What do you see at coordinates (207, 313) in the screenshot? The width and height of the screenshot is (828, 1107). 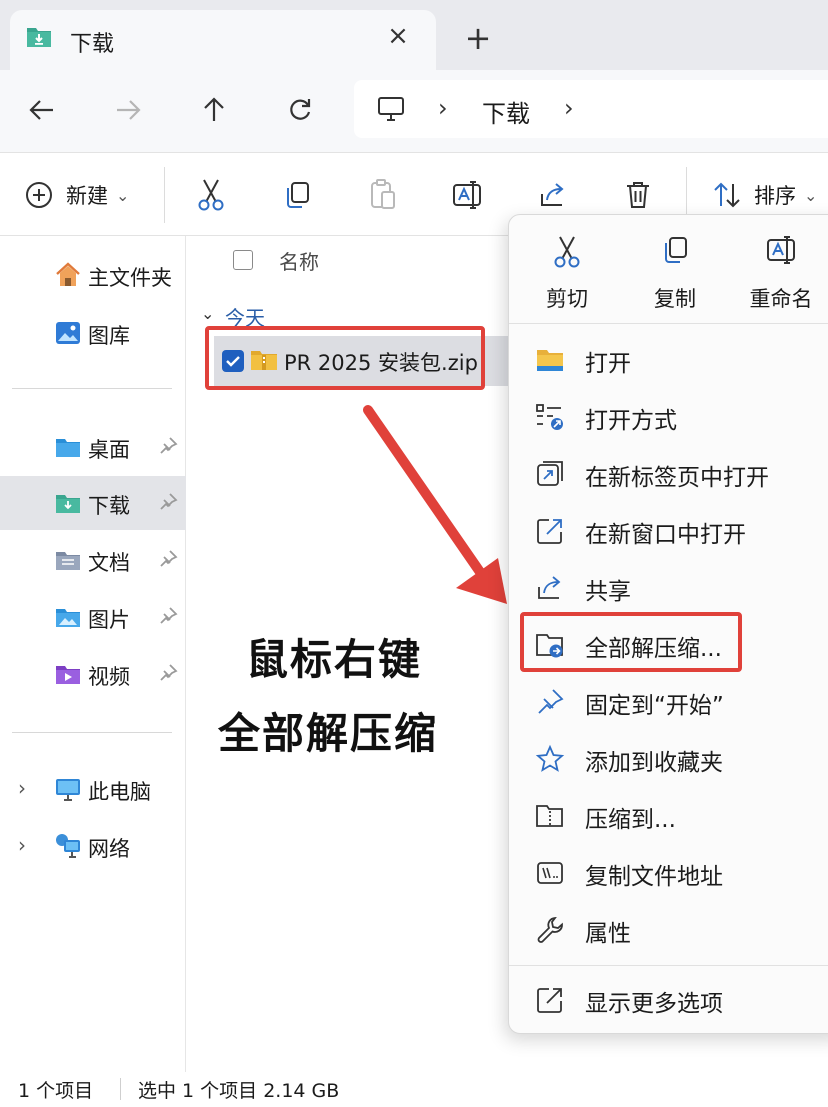 I see `chevron-down-icon: ⌄` at bounding box center [207, 313].